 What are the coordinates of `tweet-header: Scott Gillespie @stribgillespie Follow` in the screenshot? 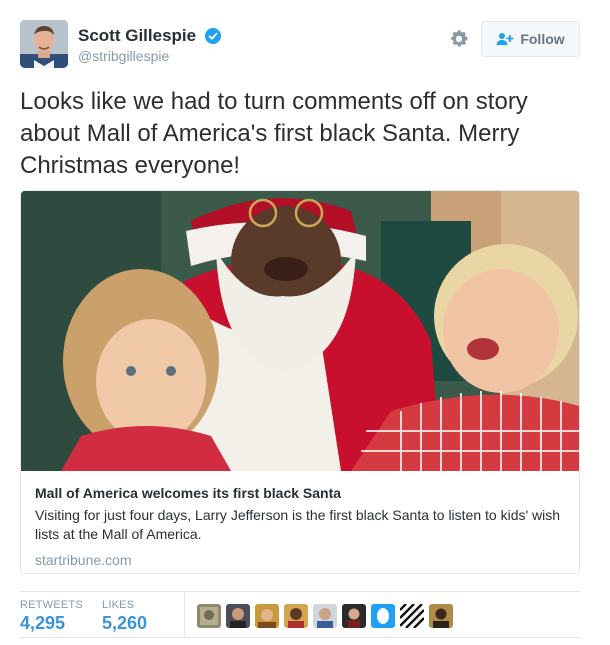 It's located at (305, 45).